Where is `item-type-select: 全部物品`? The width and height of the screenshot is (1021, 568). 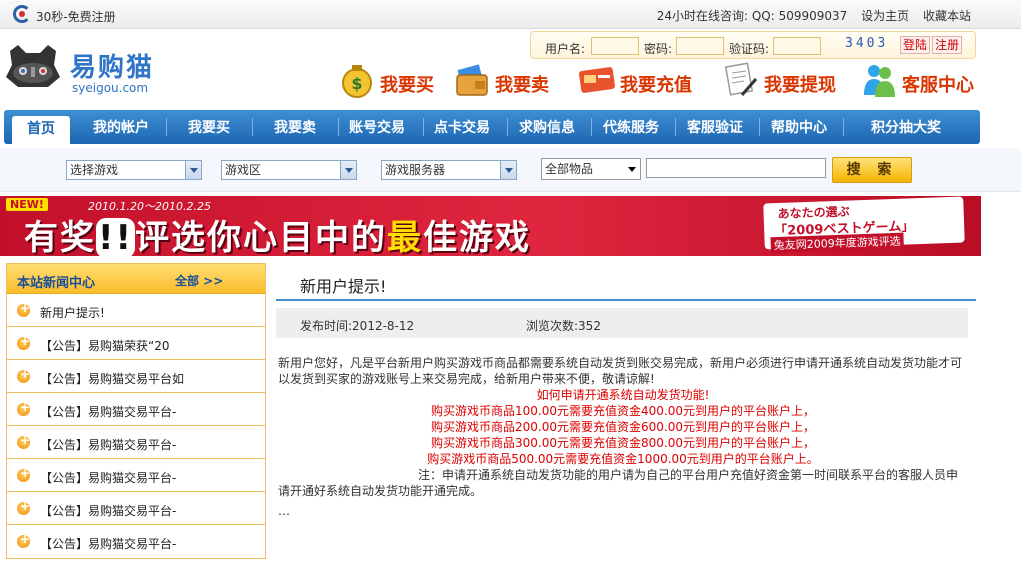 item-type-select: 全部物品 is located at coordinates (591, 169).